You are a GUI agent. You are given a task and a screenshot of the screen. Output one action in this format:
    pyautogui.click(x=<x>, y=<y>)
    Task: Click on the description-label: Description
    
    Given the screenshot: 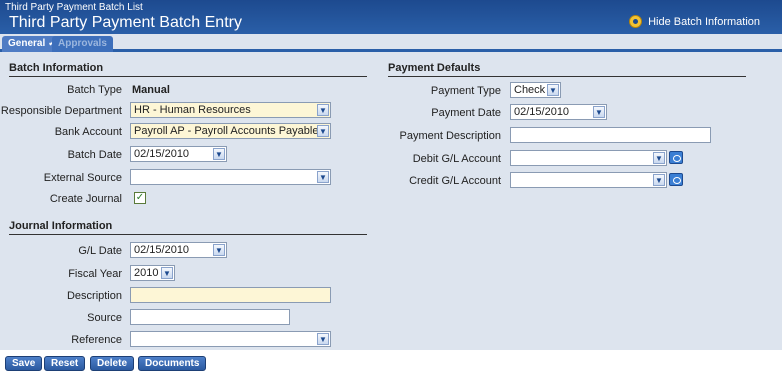 What is the action you would take?
    pyautogui.click(x=94, y=296)
    